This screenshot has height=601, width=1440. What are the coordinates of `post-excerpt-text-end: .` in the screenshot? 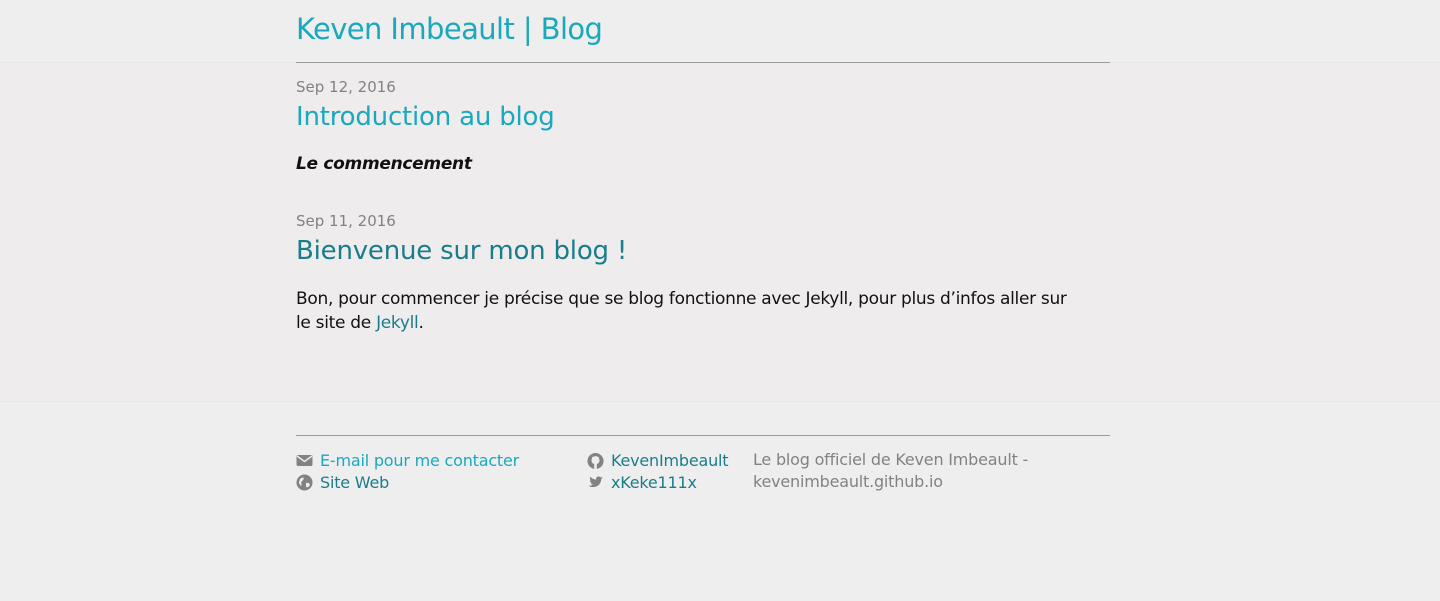 It's located at (421, 323).